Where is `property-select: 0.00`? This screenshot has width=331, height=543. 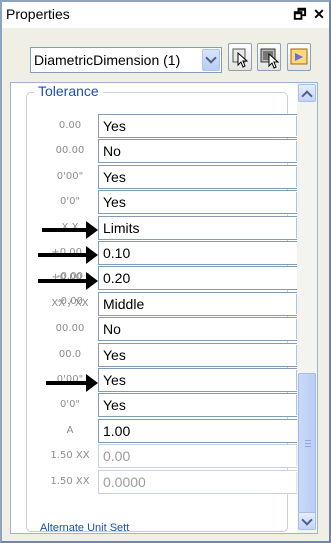 property-select: 0.00 is located at coordinates (207, 456).